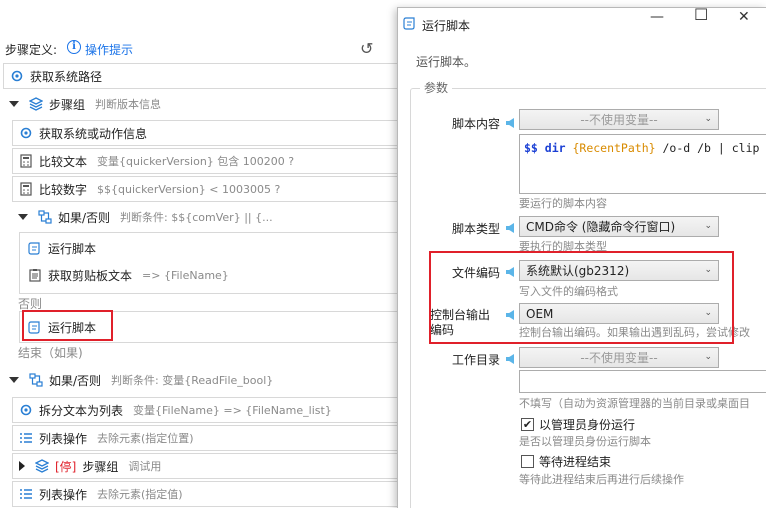 The width and height of the screenshot is (766, 508). I want to click on step-title: 拆分文本为列表, so click(81, 410).